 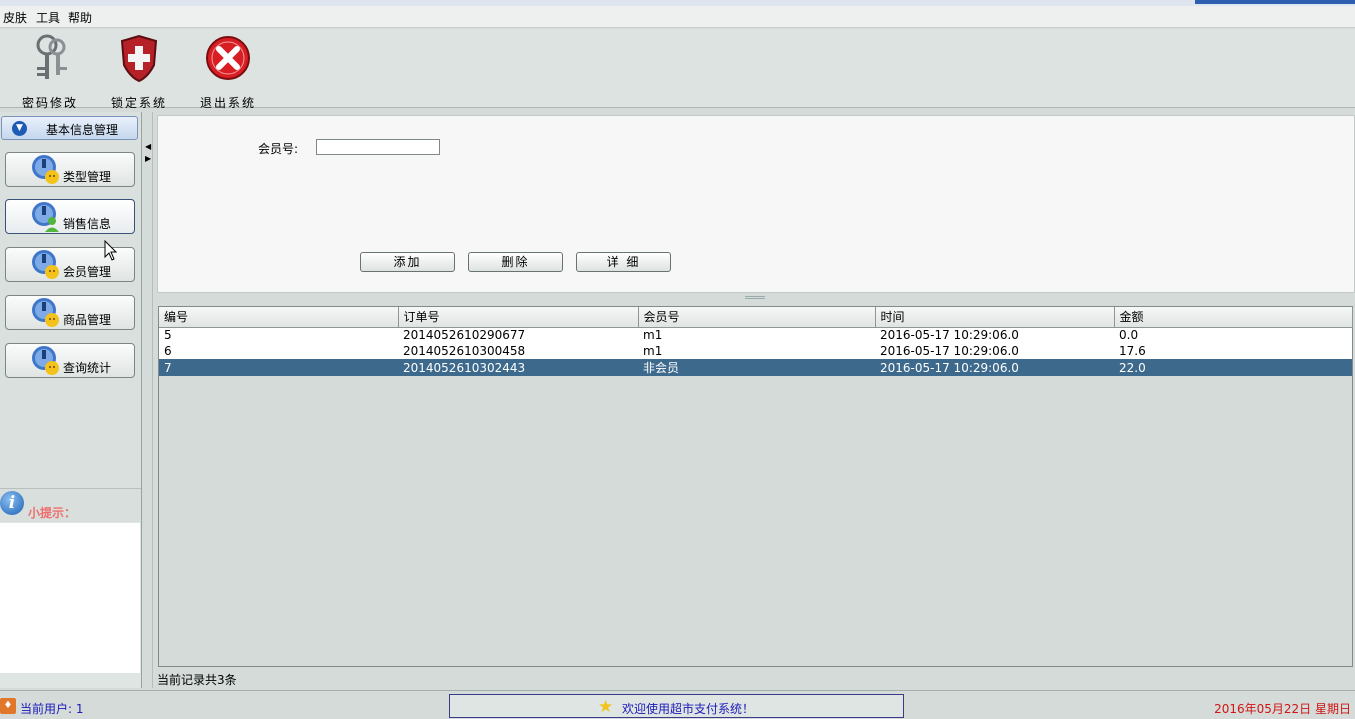 What do you see at coordinates (138, 103) in the screenshot?
I see `lock-system-label: 锁定系统` at bounding box center [138, 103].